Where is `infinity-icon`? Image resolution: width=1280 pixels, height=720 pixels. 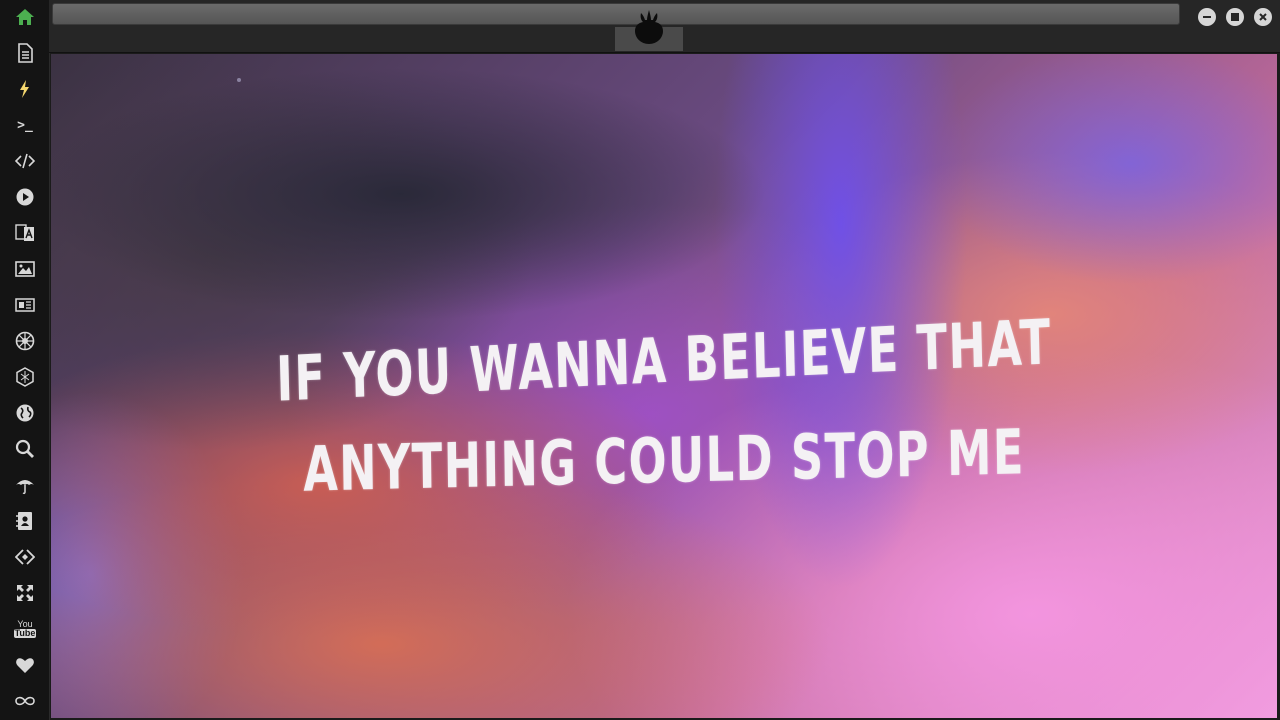
infinity-icon is located at coordinates (25, 701).